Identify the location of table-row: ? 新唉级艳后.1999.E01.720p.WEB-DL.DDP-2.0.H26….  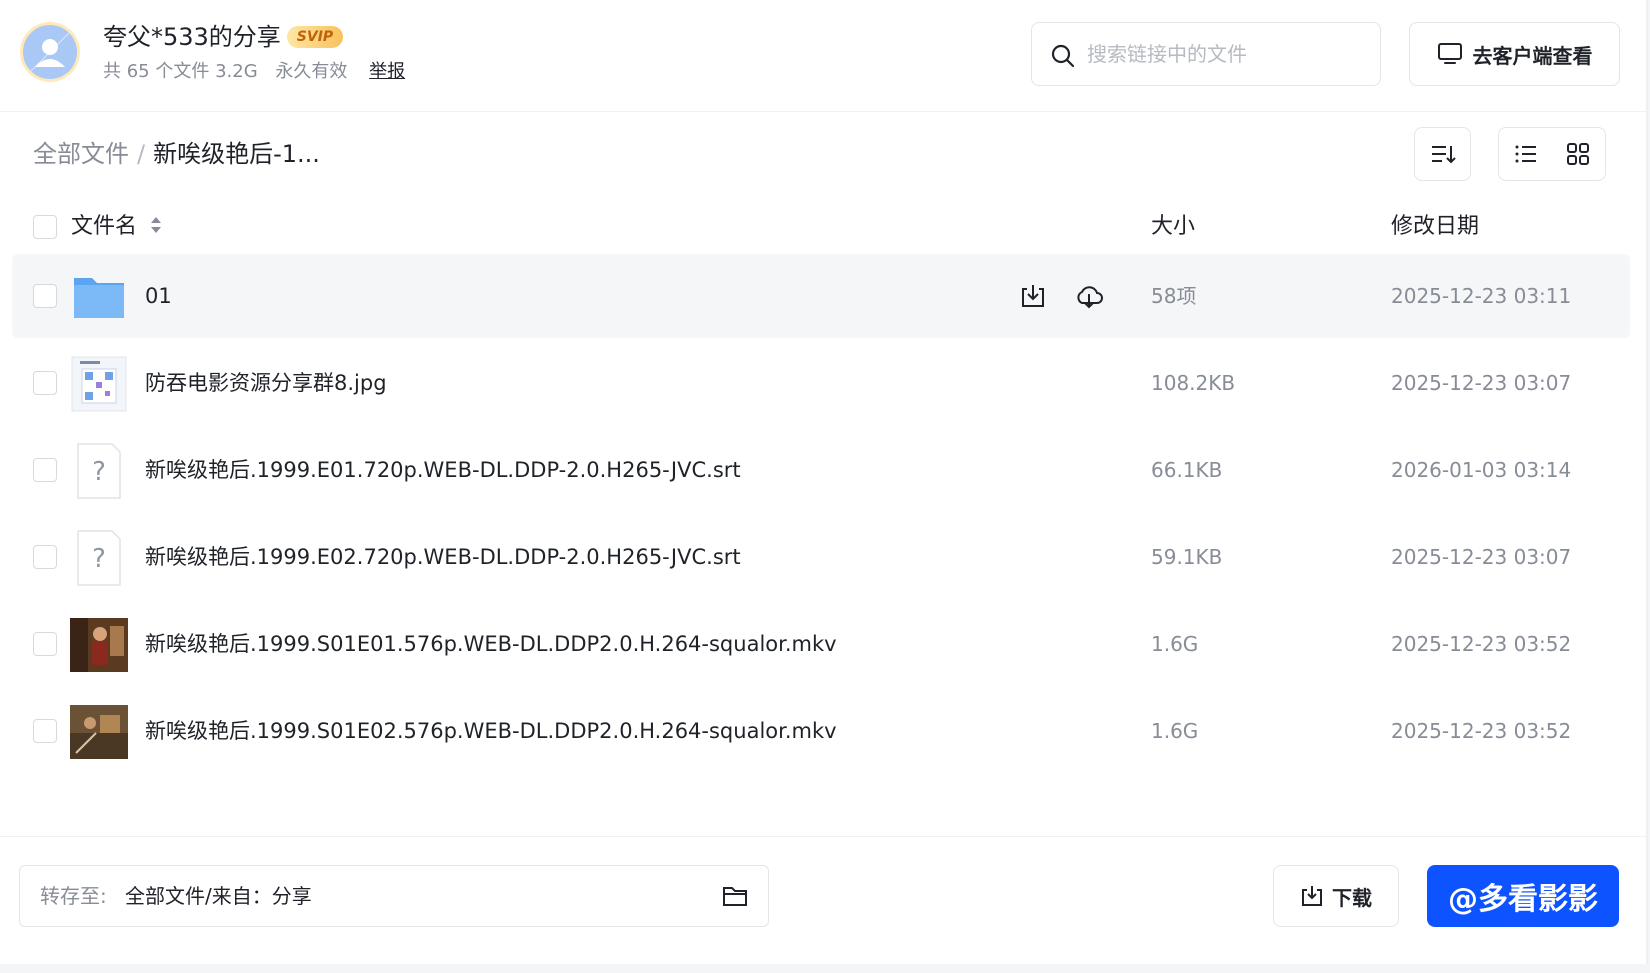
(821, 470).